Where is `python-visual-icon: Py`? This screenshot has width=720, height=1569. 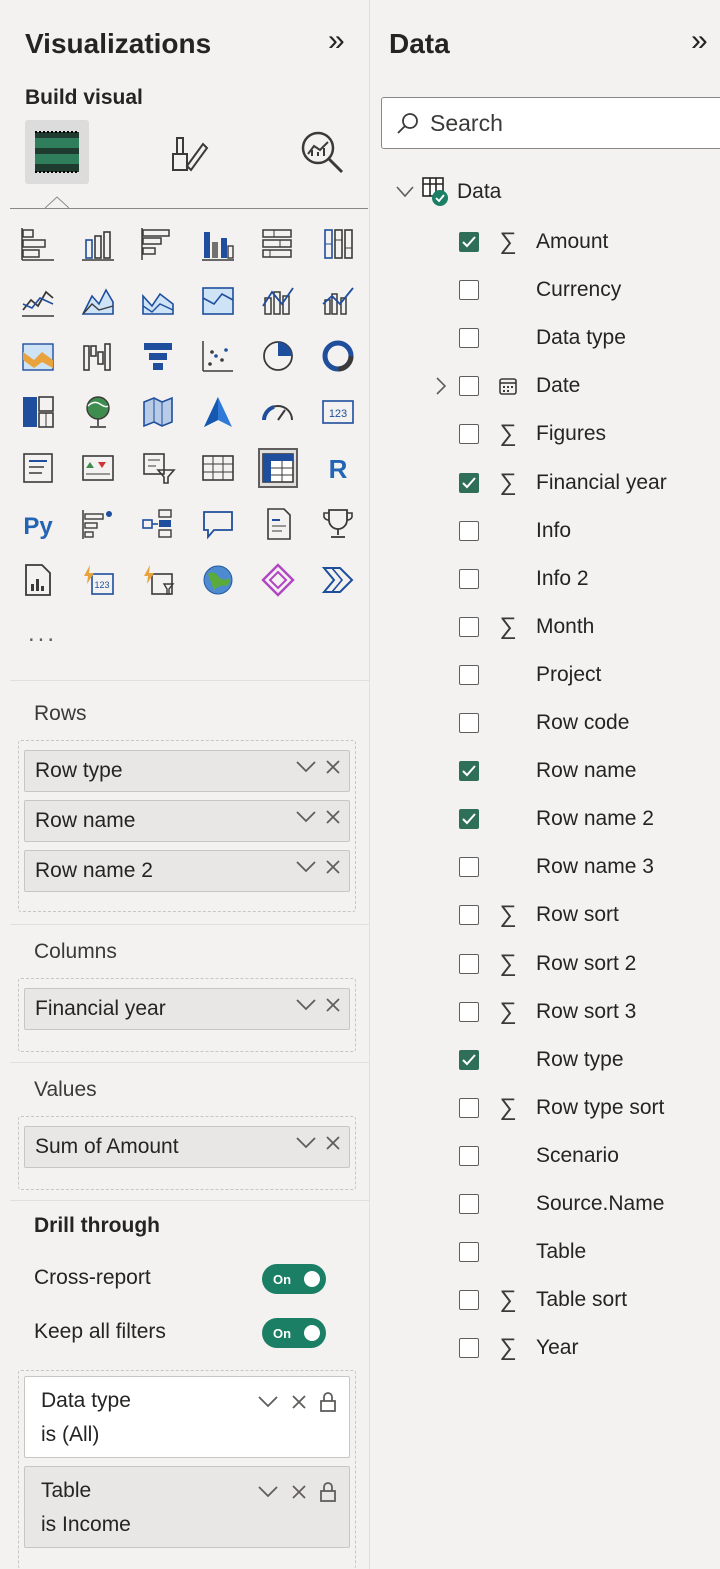 python-visual-icon: Py is located at coordinates (38, 524).